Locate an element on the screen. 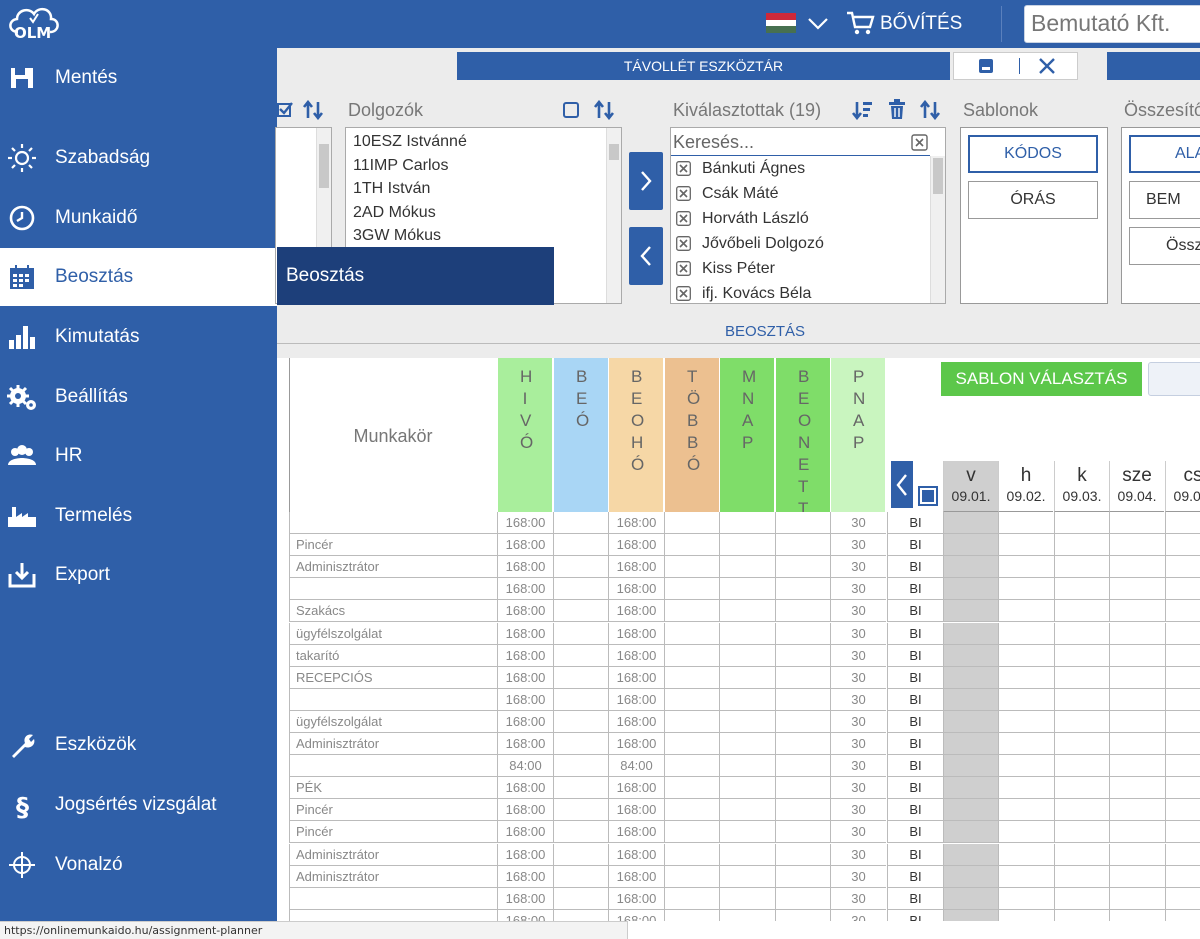  expand-button: BŐVÍTÉS is located at coordinates (921, 24).